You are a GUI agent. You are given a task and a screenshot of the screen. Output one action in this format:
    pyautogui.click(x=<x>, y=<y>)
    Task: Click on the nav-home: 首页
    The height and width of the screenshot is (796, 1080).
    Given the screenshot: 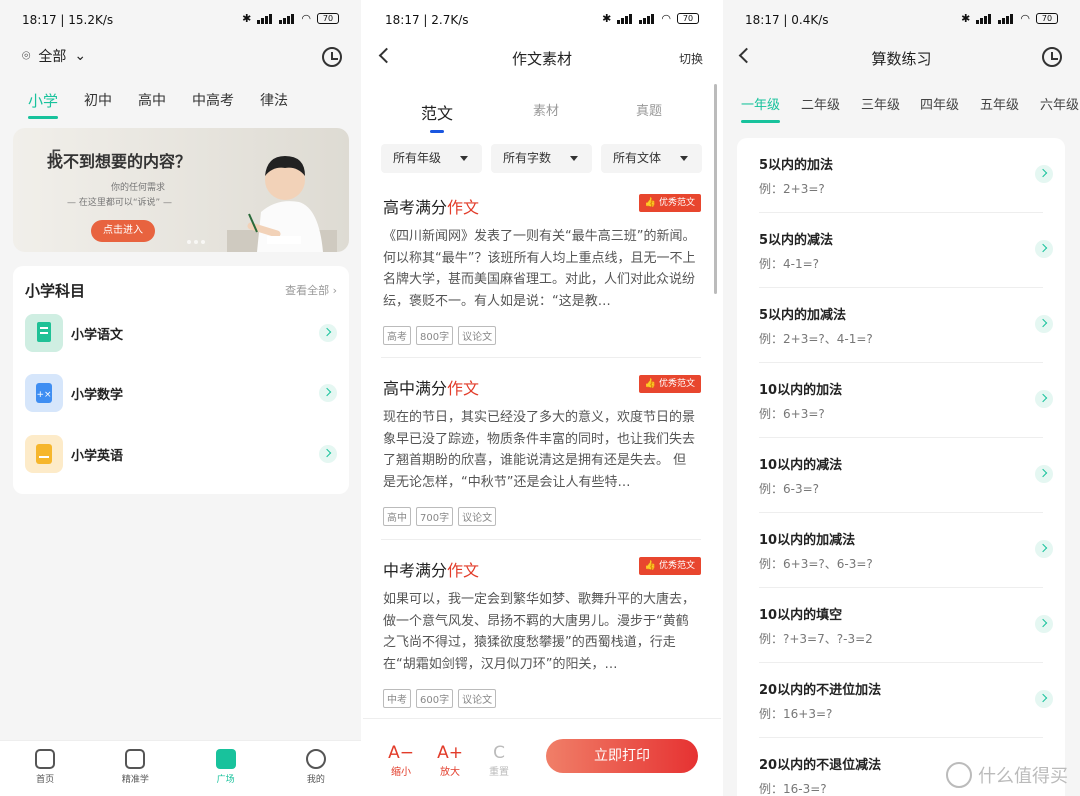 What is the action you would take?
    pyautogui.click(x=45, y=768)
    